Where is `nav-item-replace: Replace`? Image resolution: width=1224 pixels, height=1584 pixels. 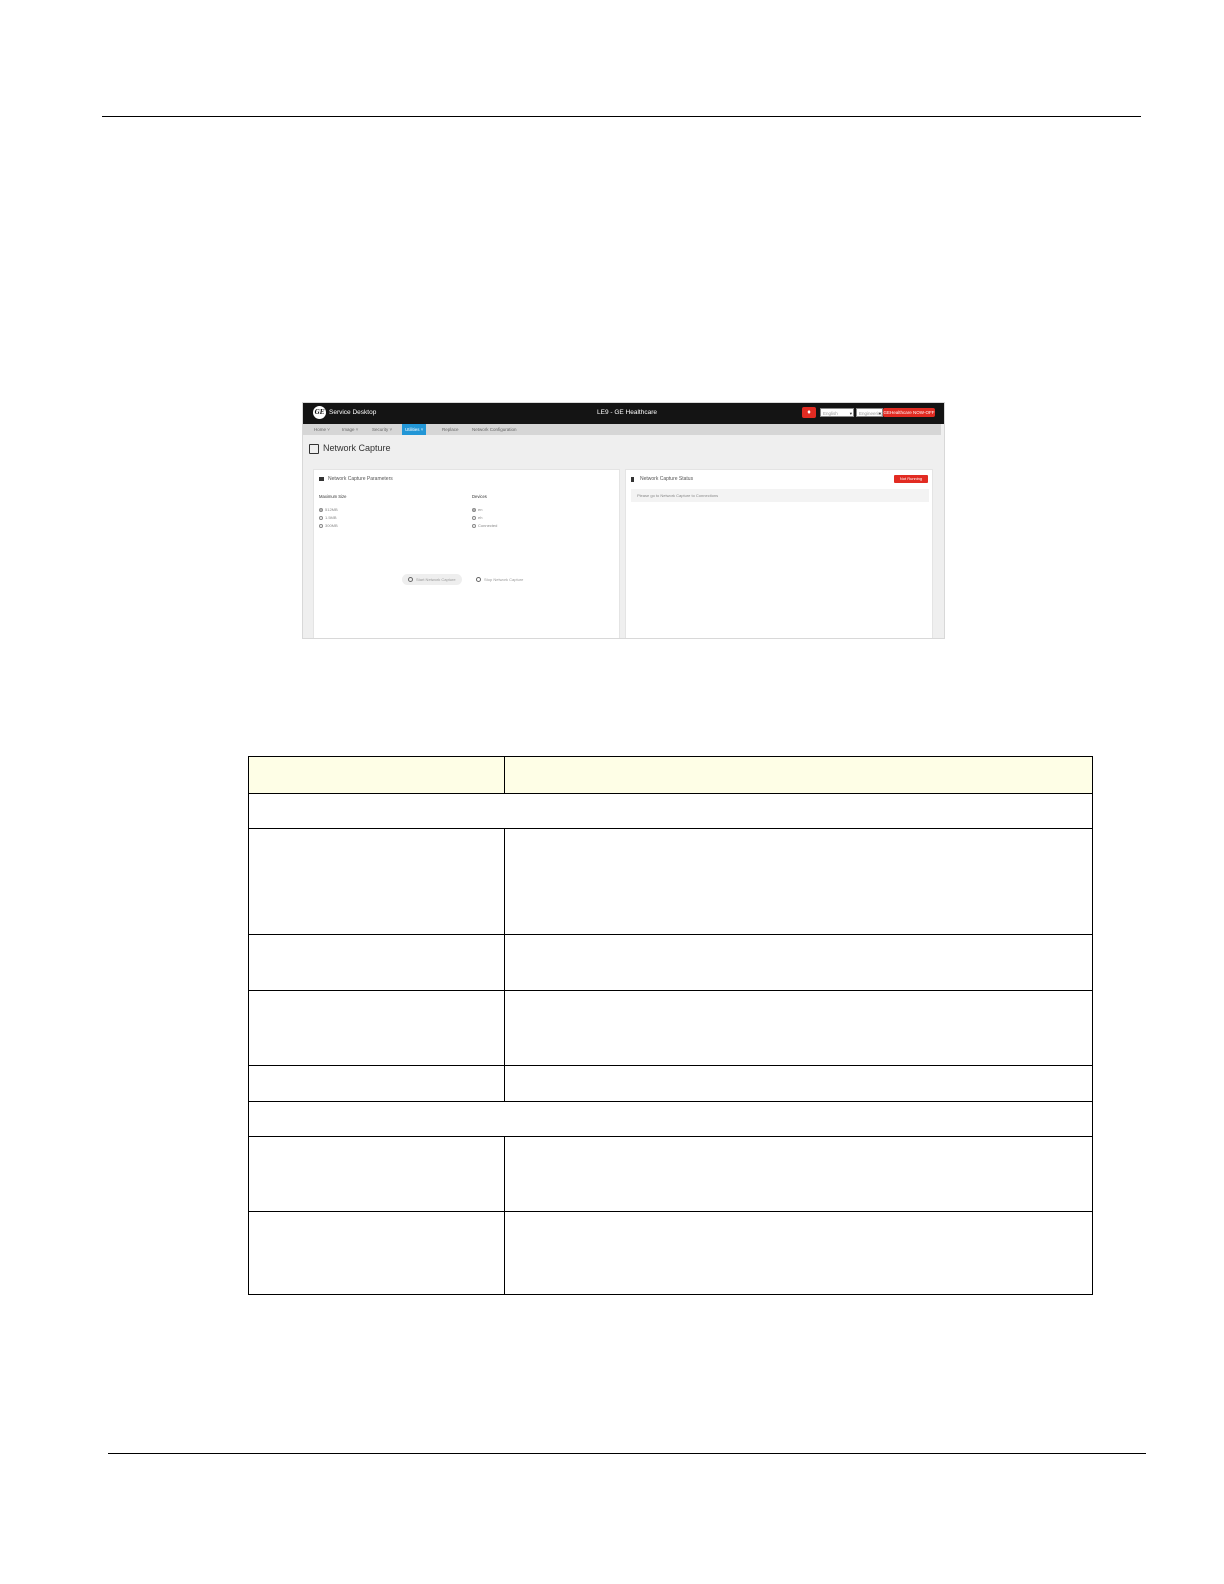 nav-item-replace: Replace is located at coordinates (450, 429).